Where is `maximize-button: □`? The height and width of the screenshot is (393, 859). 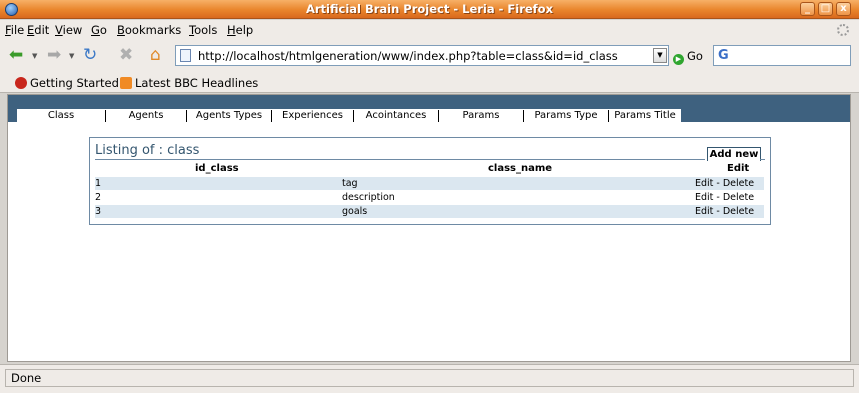
maximize-button: □ is located at coordinates (825, 9).